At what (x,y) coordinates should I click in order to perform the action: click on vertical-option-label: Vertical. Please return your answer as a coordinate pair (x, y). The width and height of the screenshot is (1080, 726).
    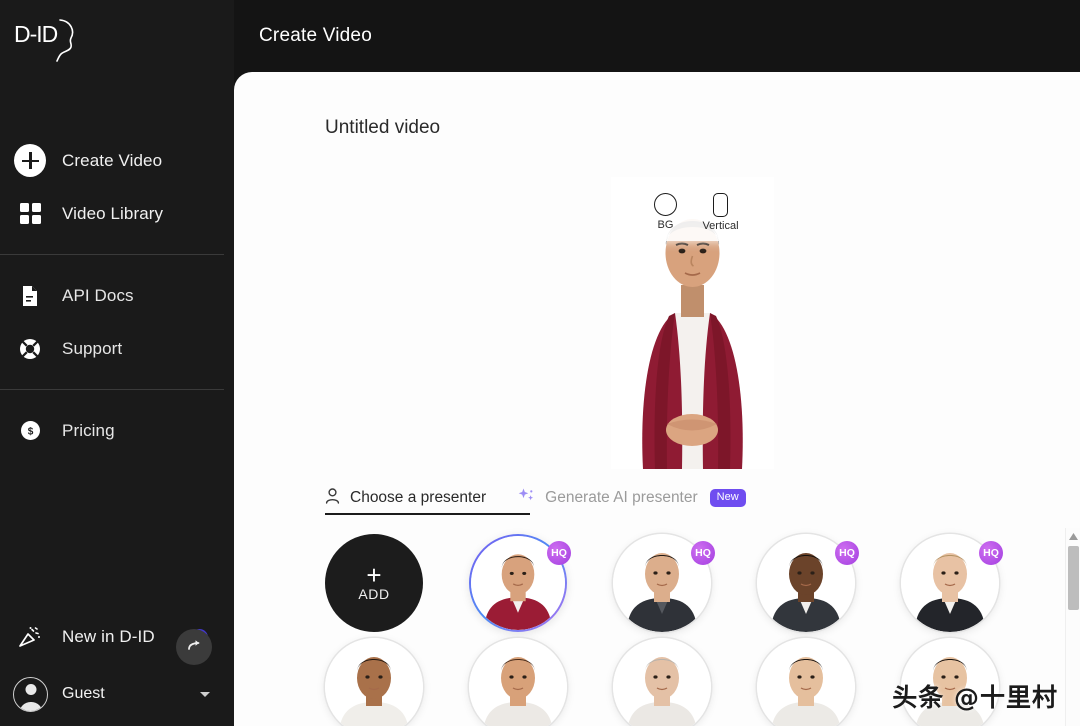
    Looking at the image, I should click on (720, 225).